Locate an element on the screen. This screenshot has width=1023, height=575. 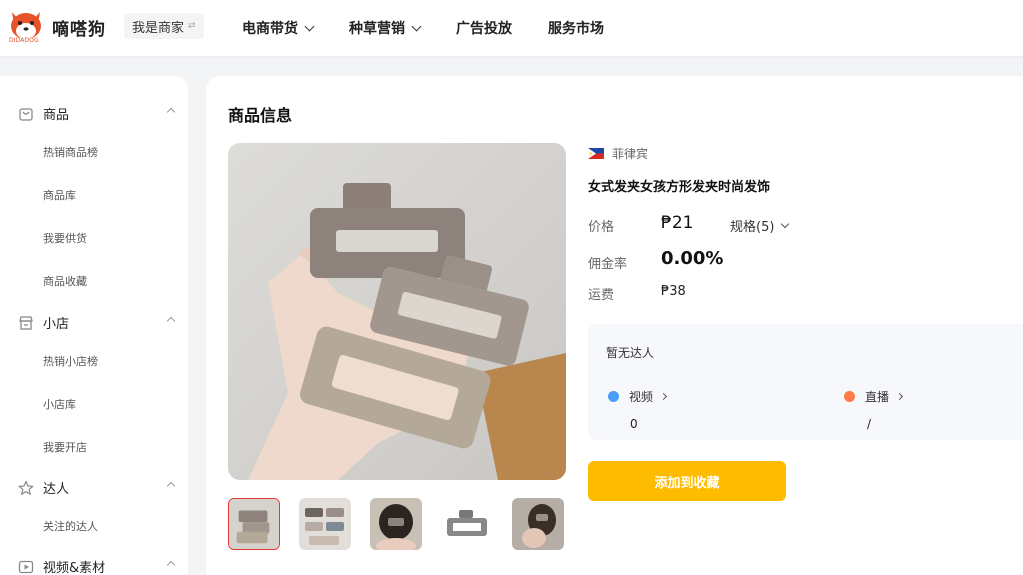
sidebar-section-label: 视频&素材 is located at coordinates (74, 568).